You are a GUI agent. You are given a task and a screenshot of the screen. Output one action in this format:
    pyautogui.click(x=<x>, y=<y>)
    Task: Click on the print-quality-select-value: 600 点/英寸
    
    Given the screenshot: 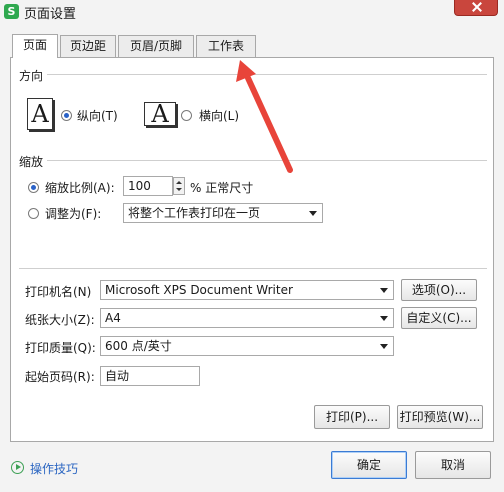 What is the action you would take?
    pyautogui.click(x=138, y=346)
    